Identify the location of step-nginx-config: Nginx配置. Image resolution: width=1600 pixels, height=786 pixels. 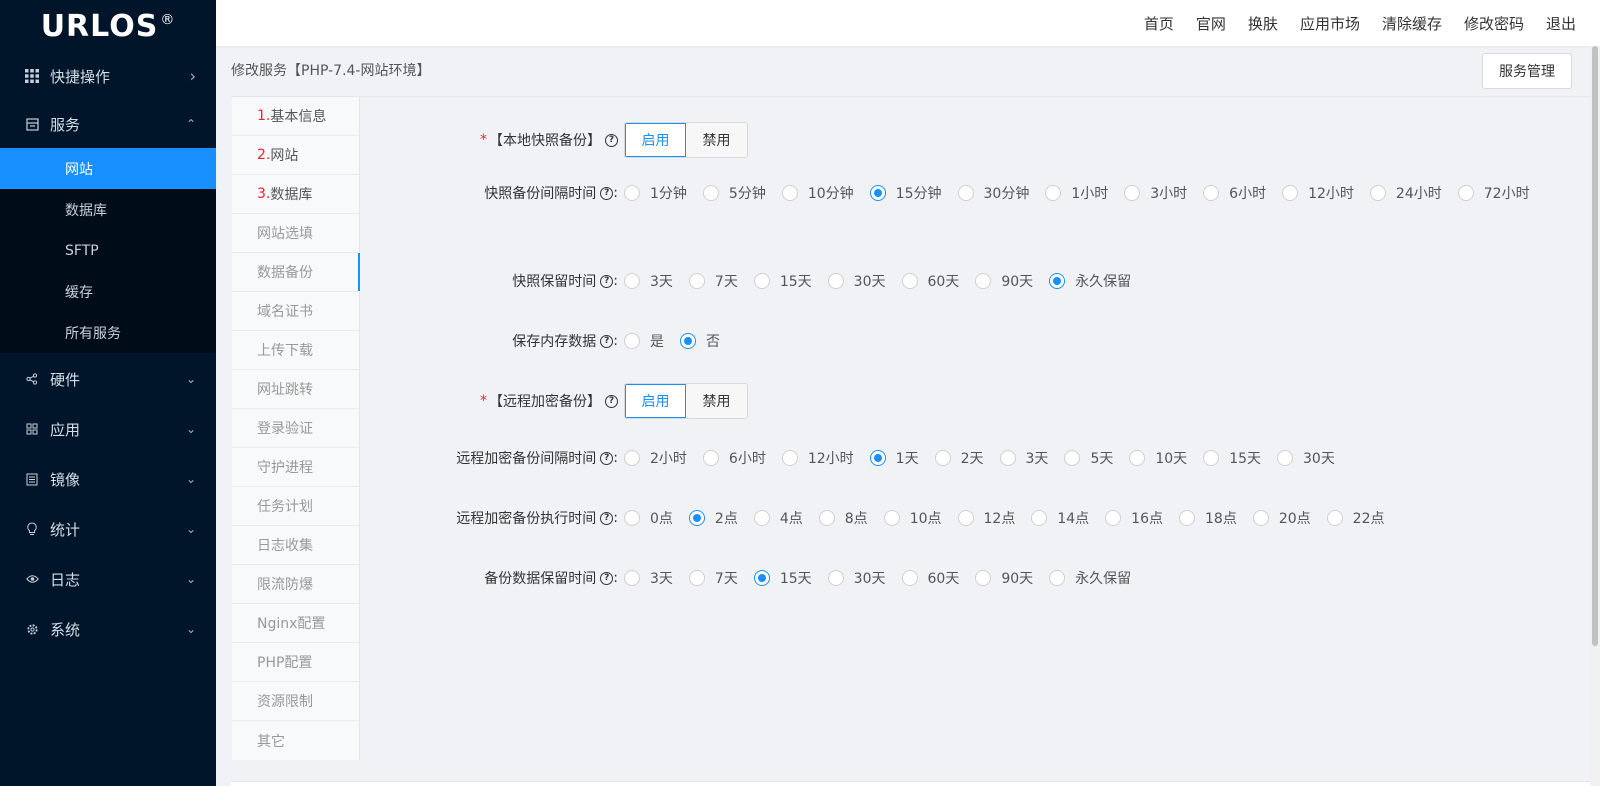
(295, 623).